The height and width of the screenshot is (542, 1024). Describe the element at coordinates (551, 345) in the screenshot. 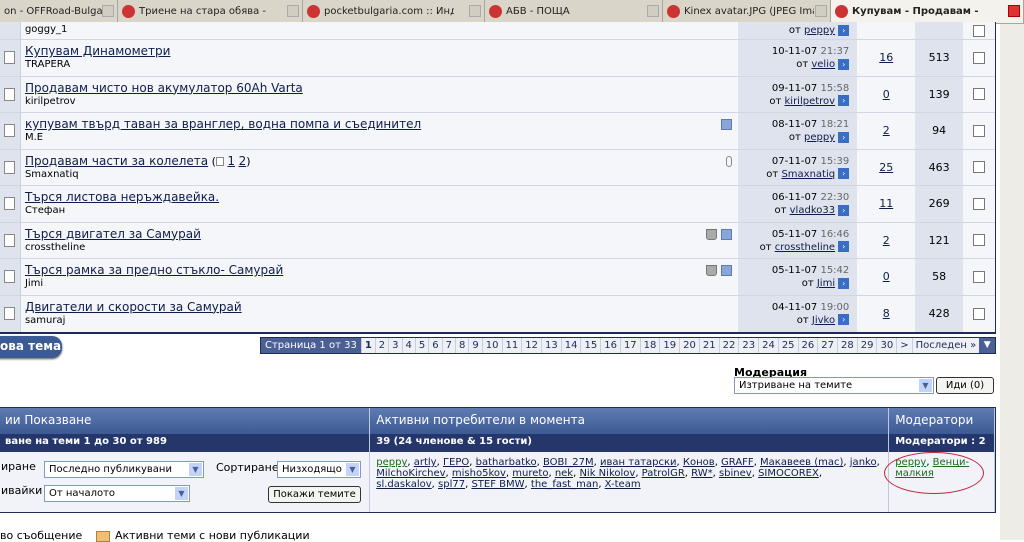

I see `page-link: 13` at that location.